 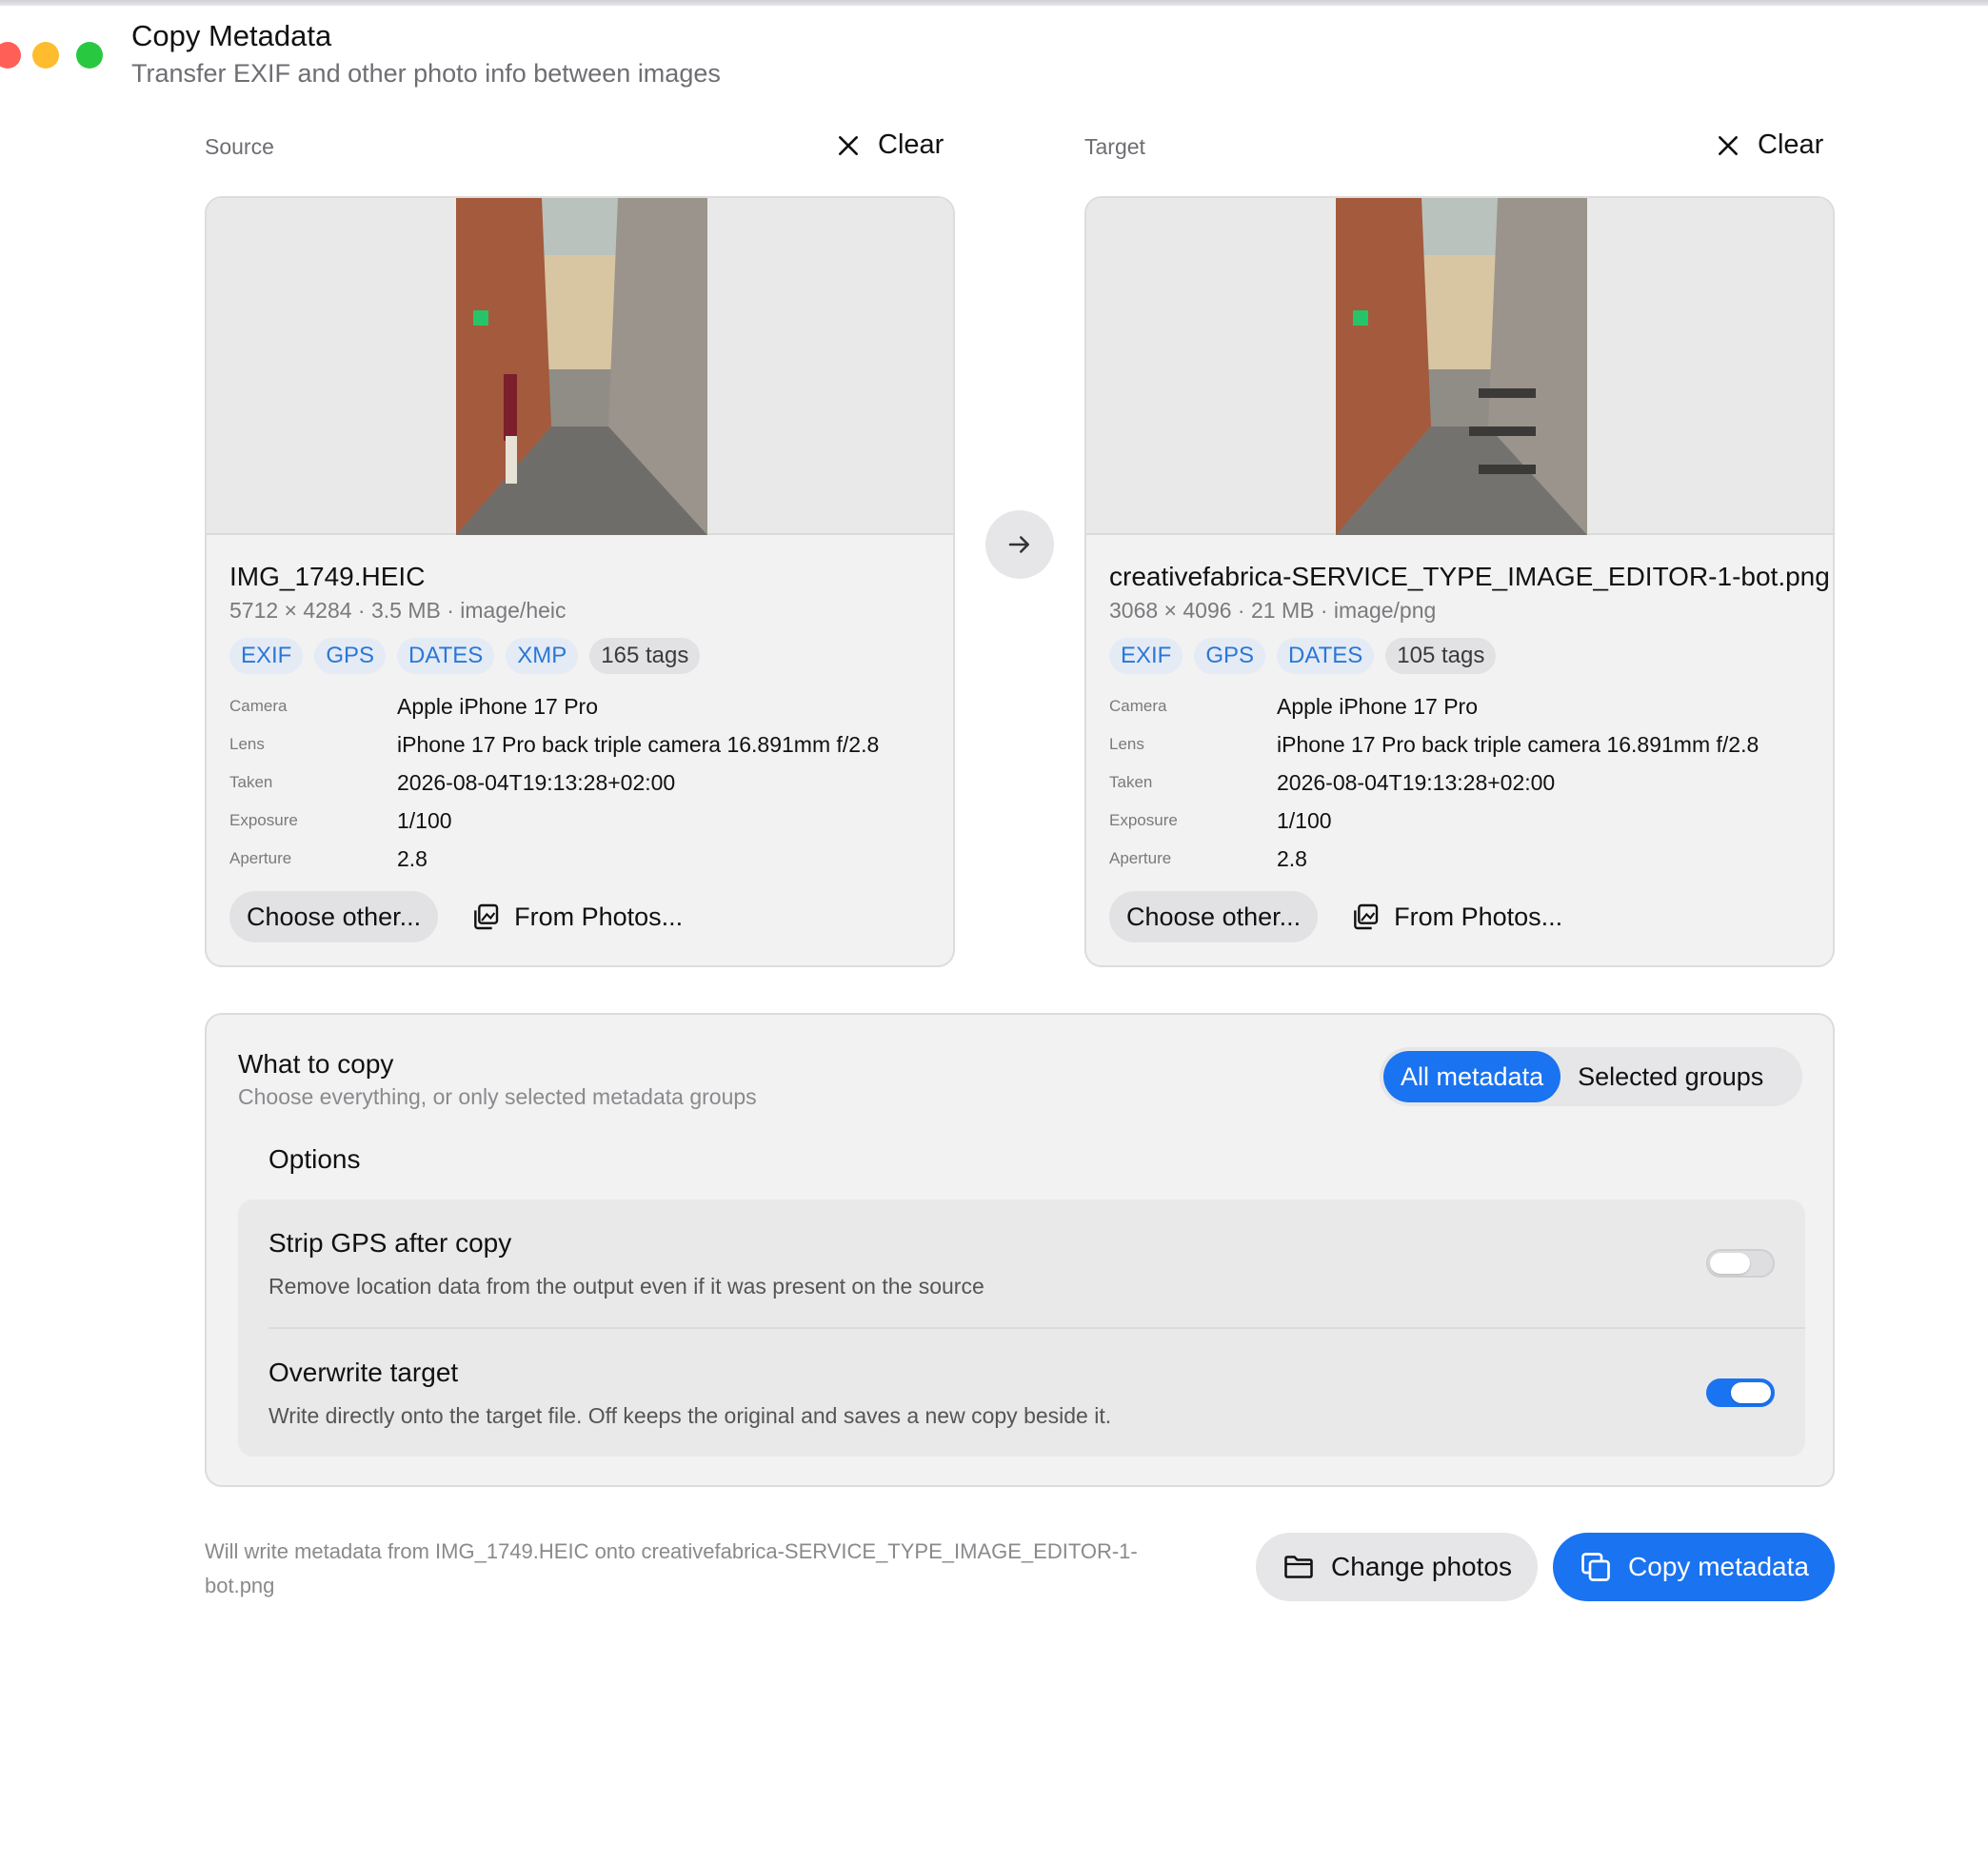 What do you see at coordinates (911, 144) in the screenshot?
I see `source-clear-label: Clear` at bounding box center [911, 144].